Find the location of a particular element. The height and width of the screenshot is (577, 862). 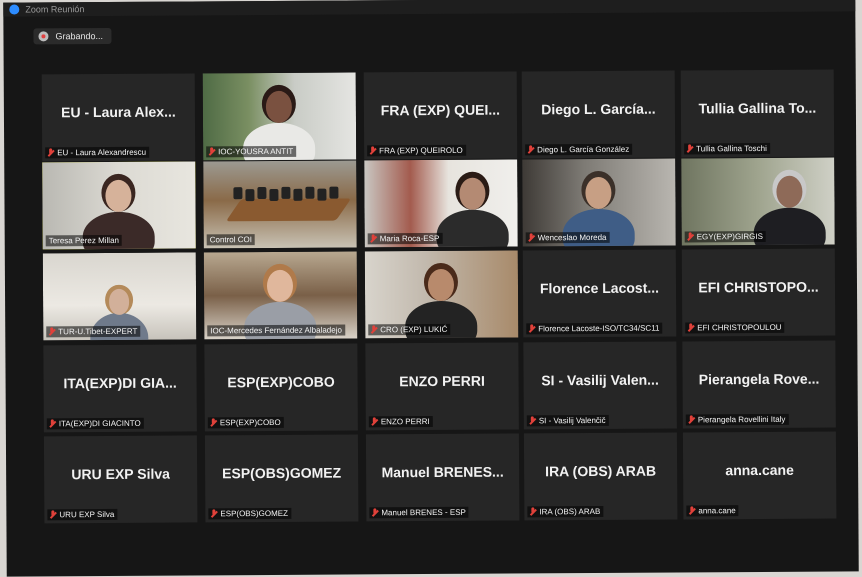

participant-tile: TUR-U.Tibet-EXPERT is located at coordinates (119, 296).